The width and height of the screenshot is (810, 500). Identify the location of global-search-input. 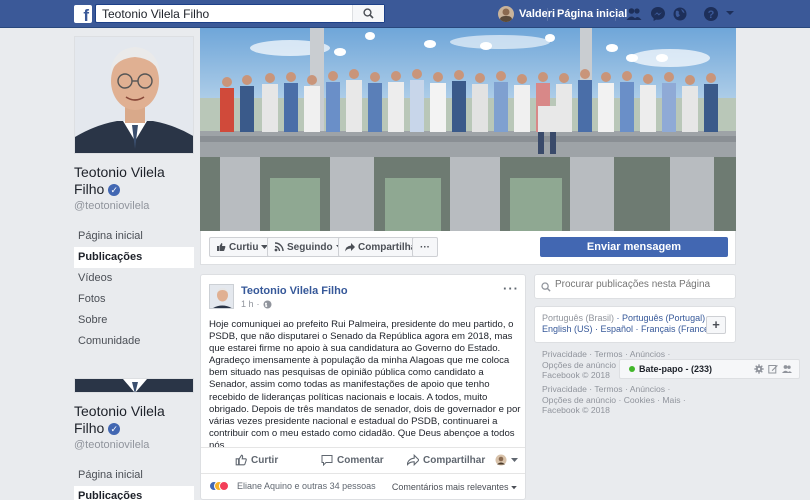
(221, 13).